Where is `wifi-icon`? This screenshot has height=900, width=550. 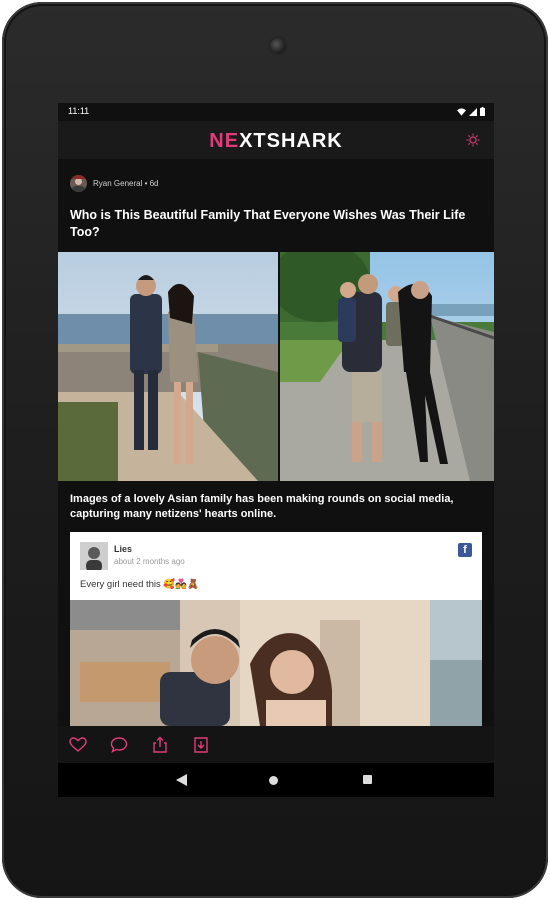 wifi-icon is located at coordinates (461, 111).